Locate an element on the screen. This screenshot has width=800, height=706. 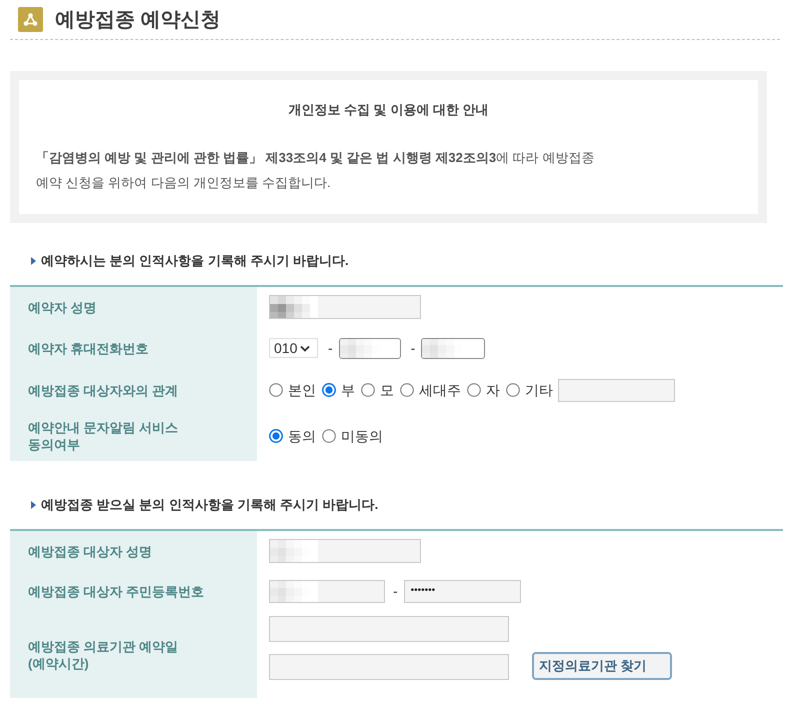
label-cell: 예방접종 대상자 주민등록번호 is located at coordinates (133, 591).